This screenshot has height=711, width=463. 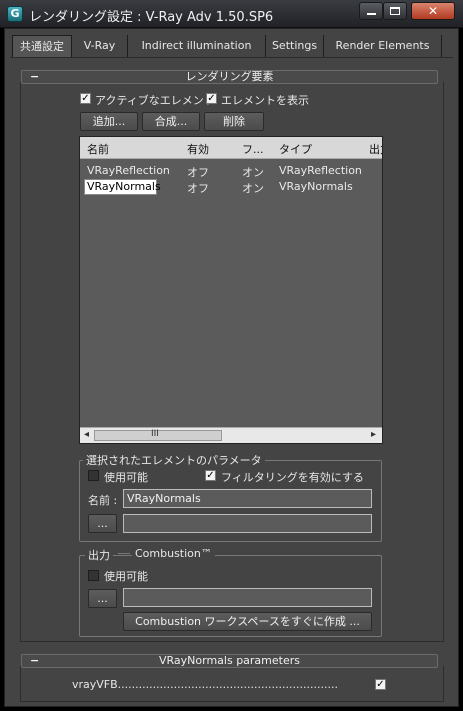 I want to click on delete-element-button: 削除, so click(x=234, y=121).